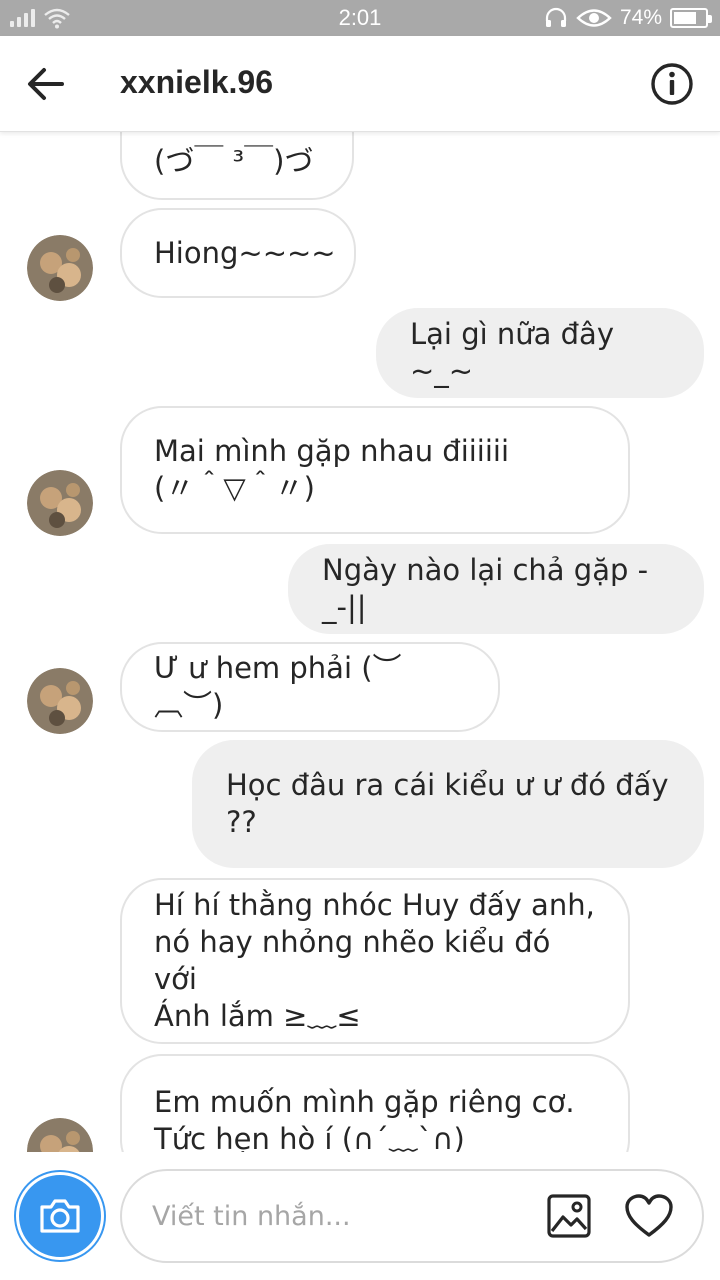 Image resolution: width=720 pixels, height=1280 pixels. Describe the element at coordinates (237, 166) in the screenshot. I see `message-bubble-incoming: (づ￣ ³￣)づ` at that location.